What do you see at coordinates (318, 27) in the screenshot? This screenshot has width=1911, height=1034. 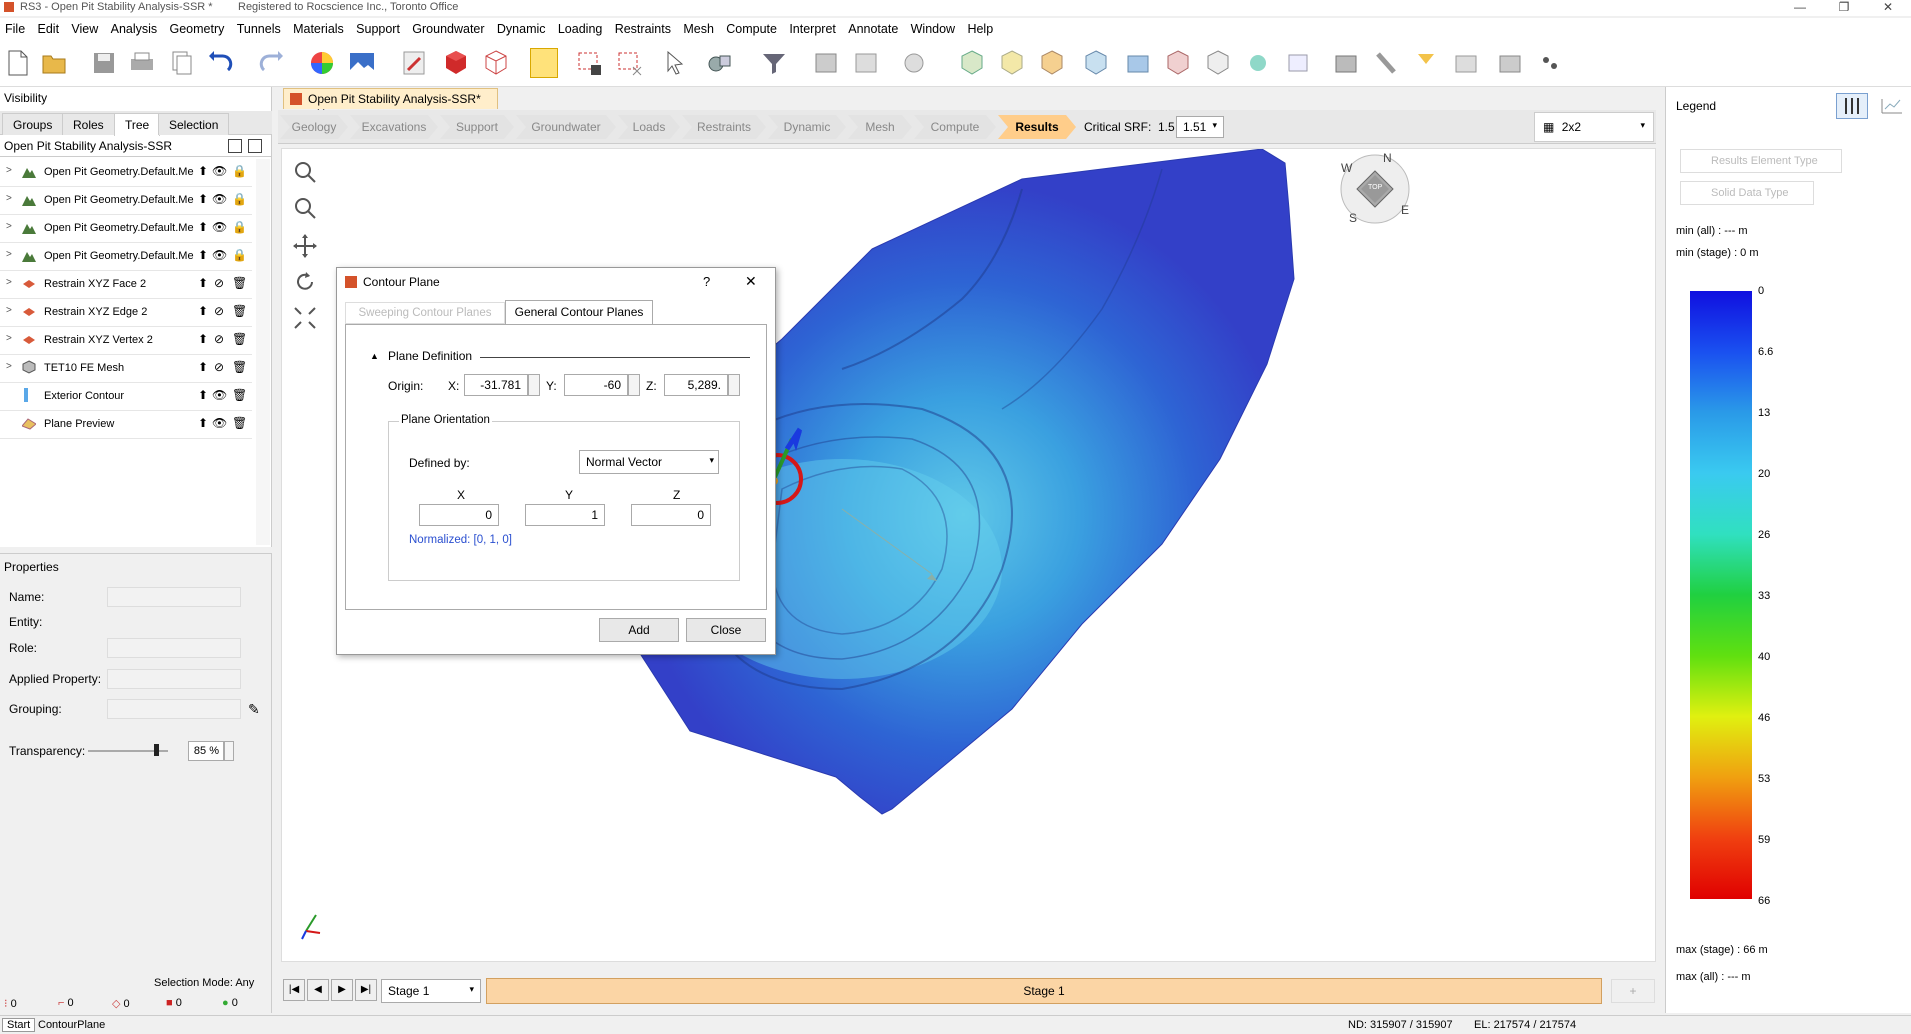 I see `menu-materials: Materials` at bounding box center [318, 27].